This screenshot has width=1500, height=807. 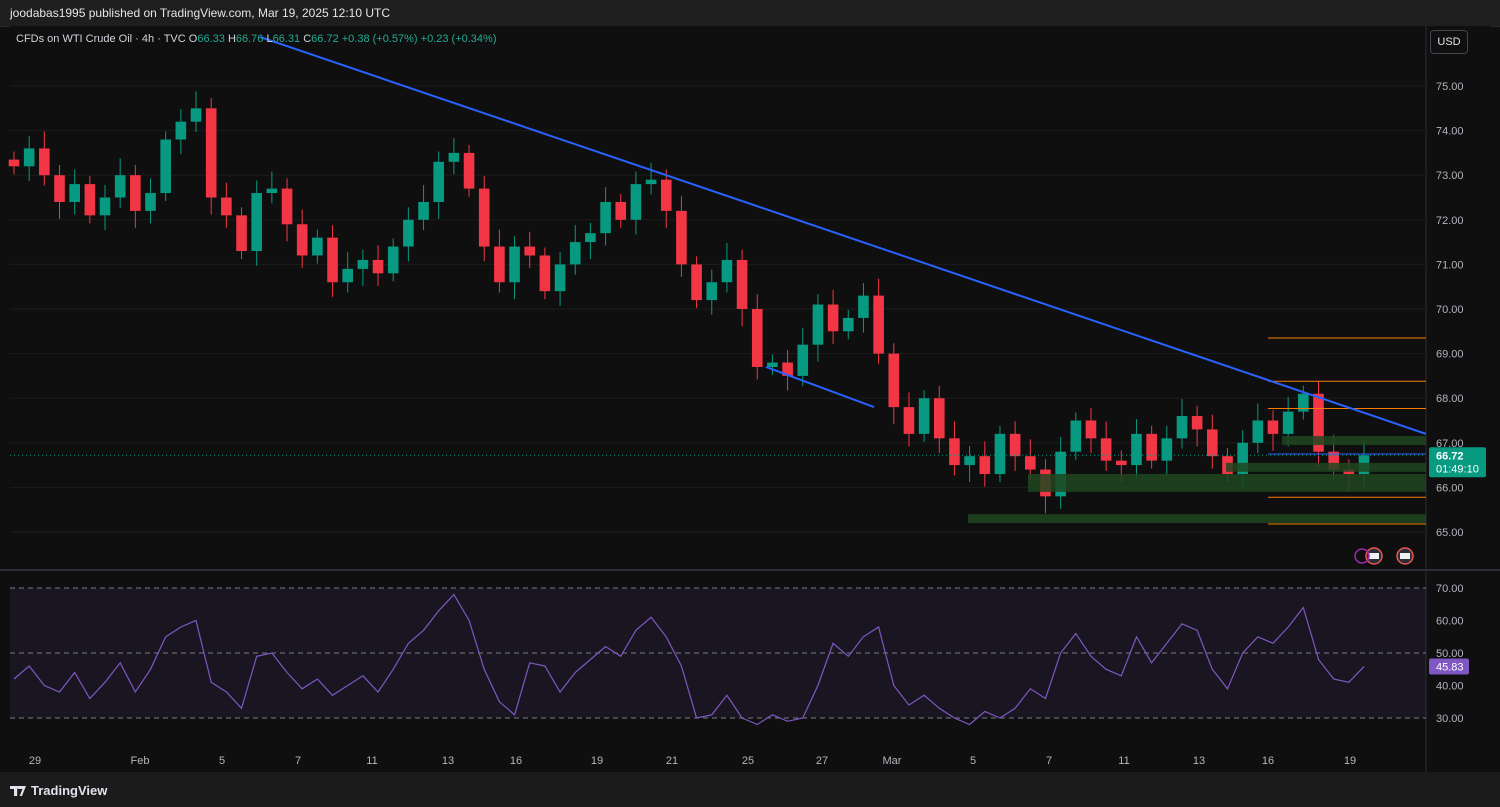 What do you see at coordinates (69, 790) in the screenshot?
I see `brand-label: TradingView` at bounding box center [69, 790].